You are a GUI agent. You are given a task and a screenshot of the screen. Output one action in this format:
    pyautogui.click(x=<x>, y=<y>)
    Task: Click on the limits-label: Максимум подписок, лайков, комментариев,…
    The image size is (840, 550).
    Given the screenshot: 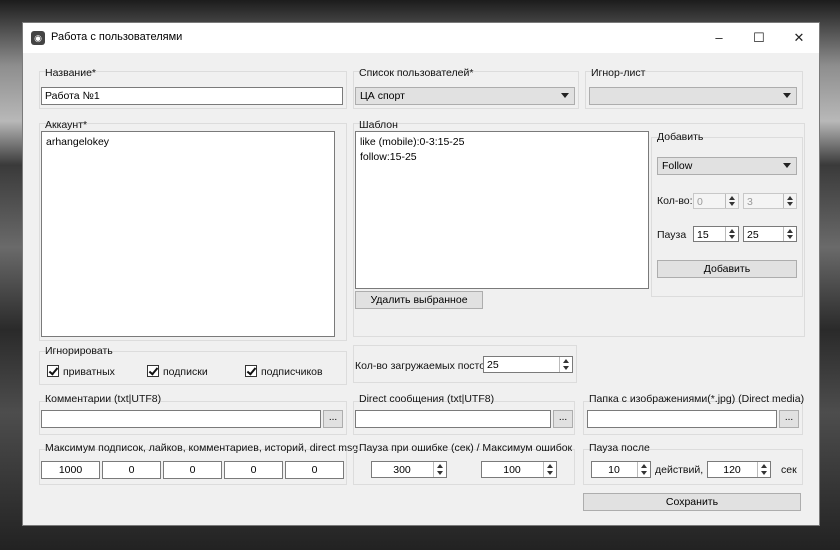 What is the action you would take?
    pyautogui.click(x=202, y=448)
    